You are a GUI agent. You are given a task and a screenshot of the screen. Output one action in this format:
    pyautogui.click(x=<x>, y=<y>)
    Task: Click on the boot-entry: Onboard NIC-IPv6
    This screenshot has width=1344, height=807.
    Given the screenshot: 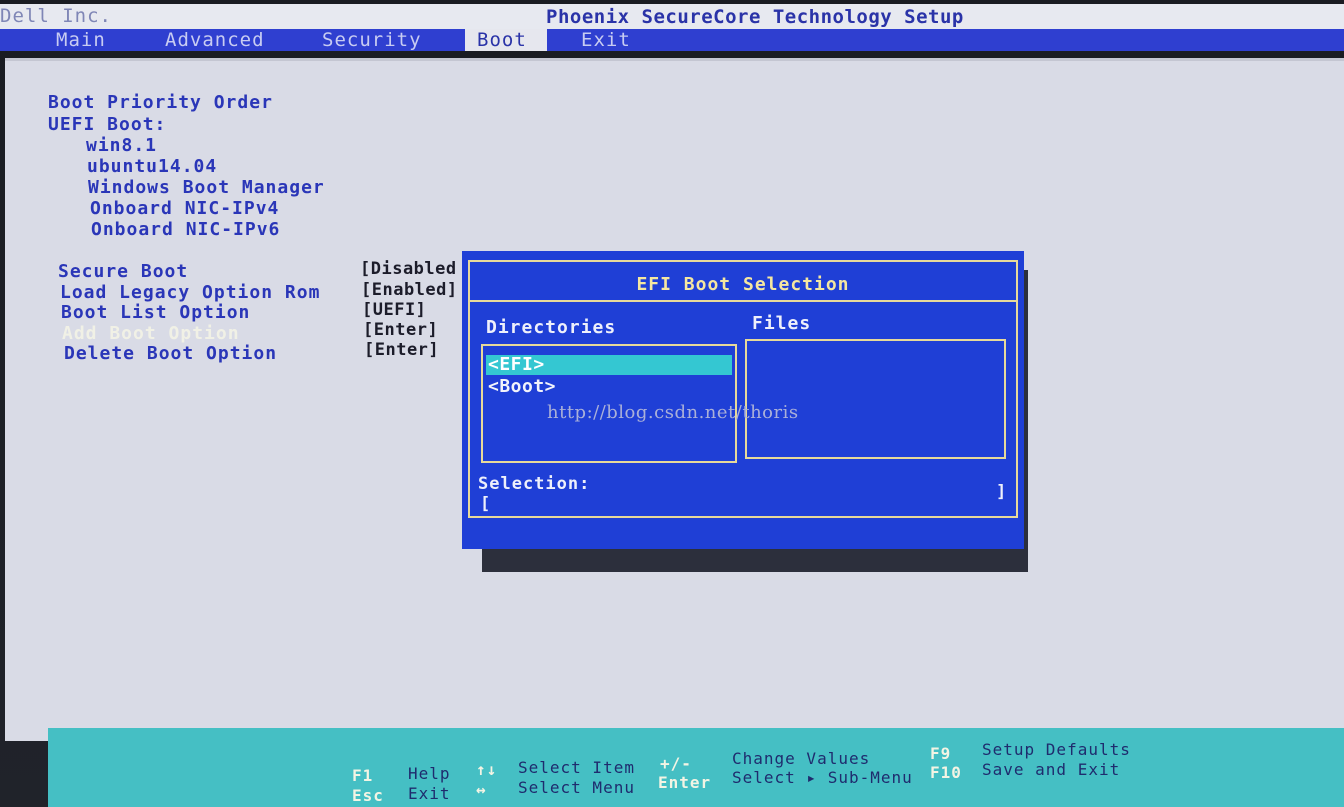 What is the action you would take?
    pyautogui.click(x=185, y=229)
    